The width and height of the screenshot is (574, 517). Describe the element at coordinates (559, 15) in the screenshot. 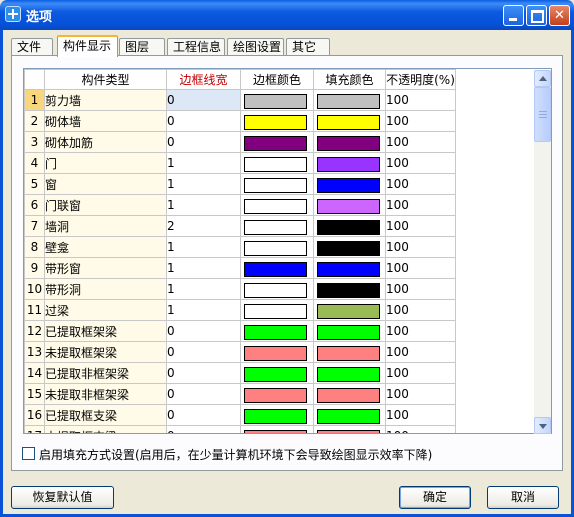

I see `close-button: ✕` at that location.